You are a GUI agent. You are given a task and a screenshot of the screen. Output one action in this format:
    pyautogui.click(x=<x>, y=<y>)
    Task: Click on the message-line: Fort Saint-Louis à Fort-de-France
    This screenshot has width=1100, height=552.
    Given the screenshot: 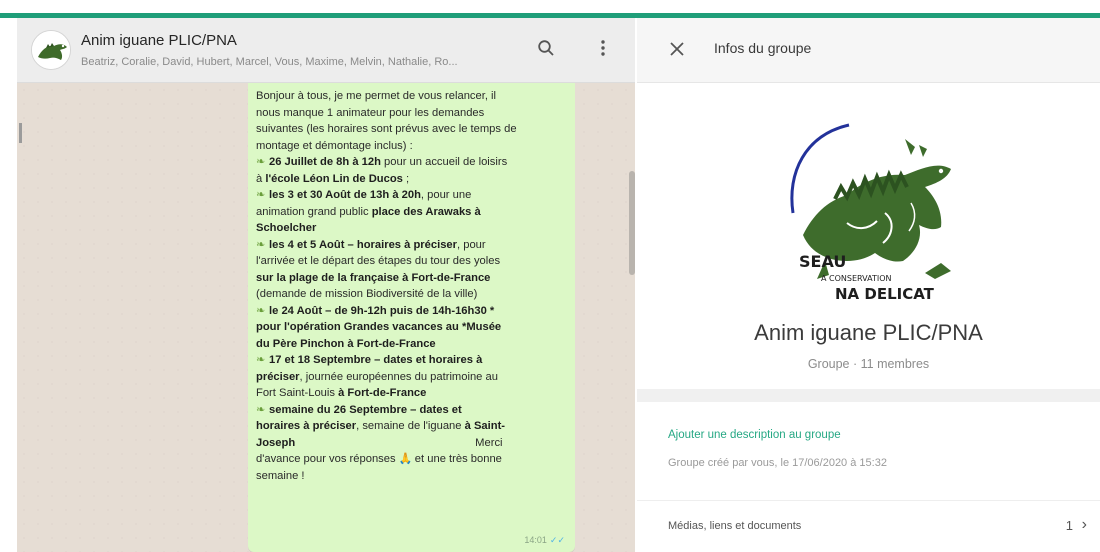 What is the action you would take?
    pyautogui.click(x=411, y=393)
    